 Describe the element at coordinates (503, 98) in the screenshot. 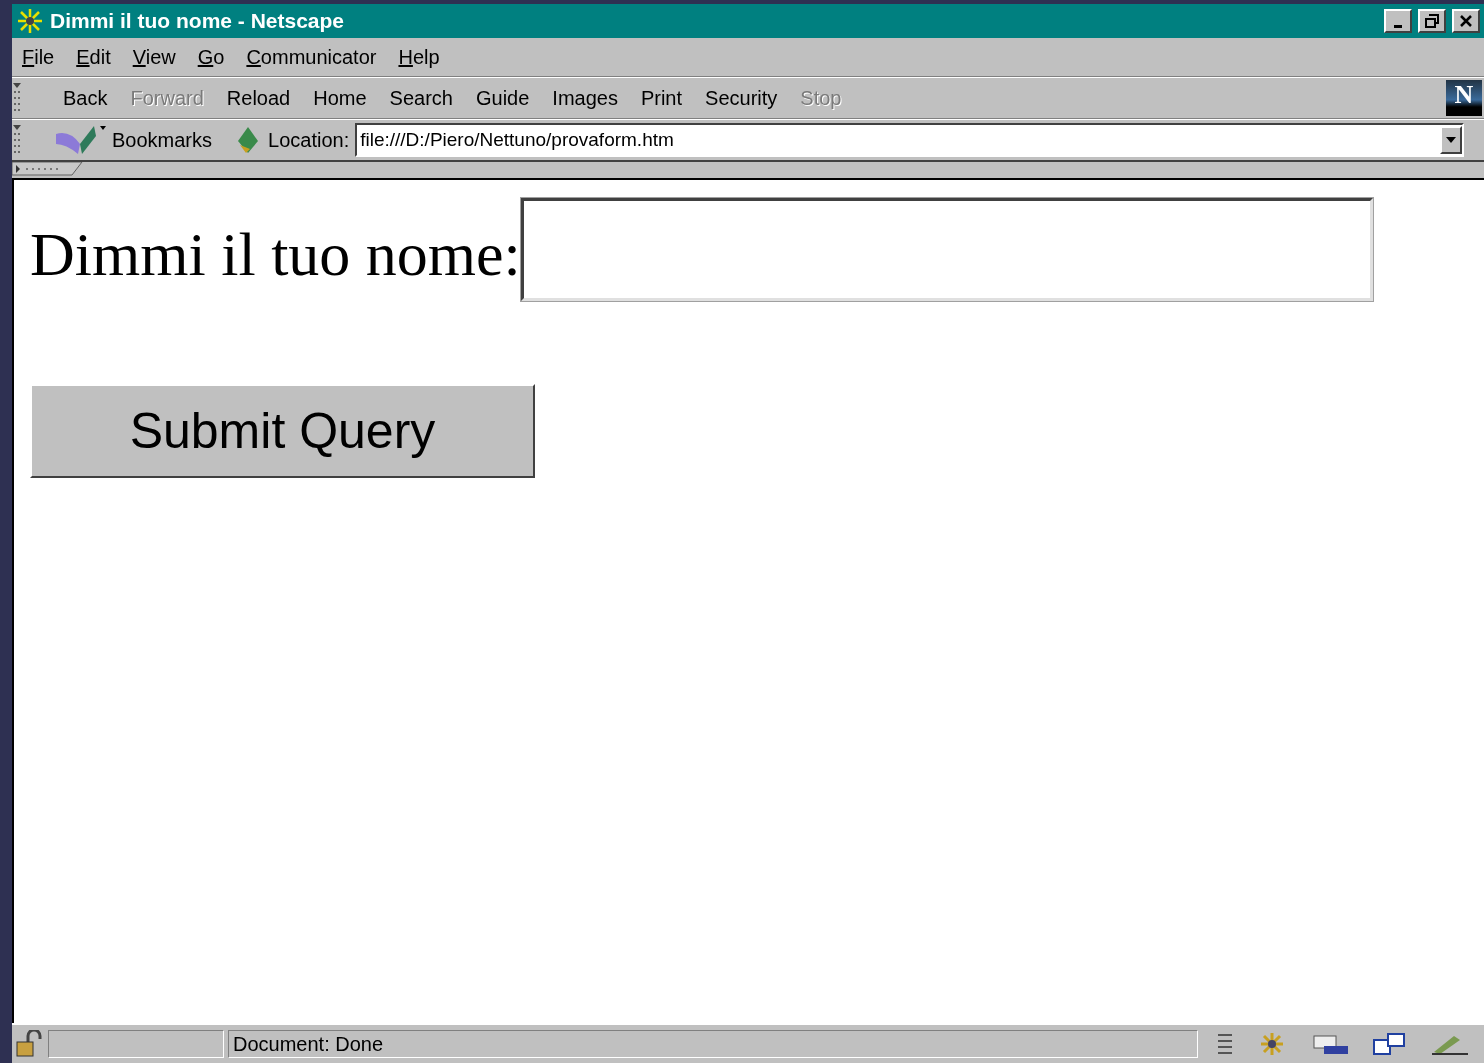

I see `toolbar-button: Guide` at that location.